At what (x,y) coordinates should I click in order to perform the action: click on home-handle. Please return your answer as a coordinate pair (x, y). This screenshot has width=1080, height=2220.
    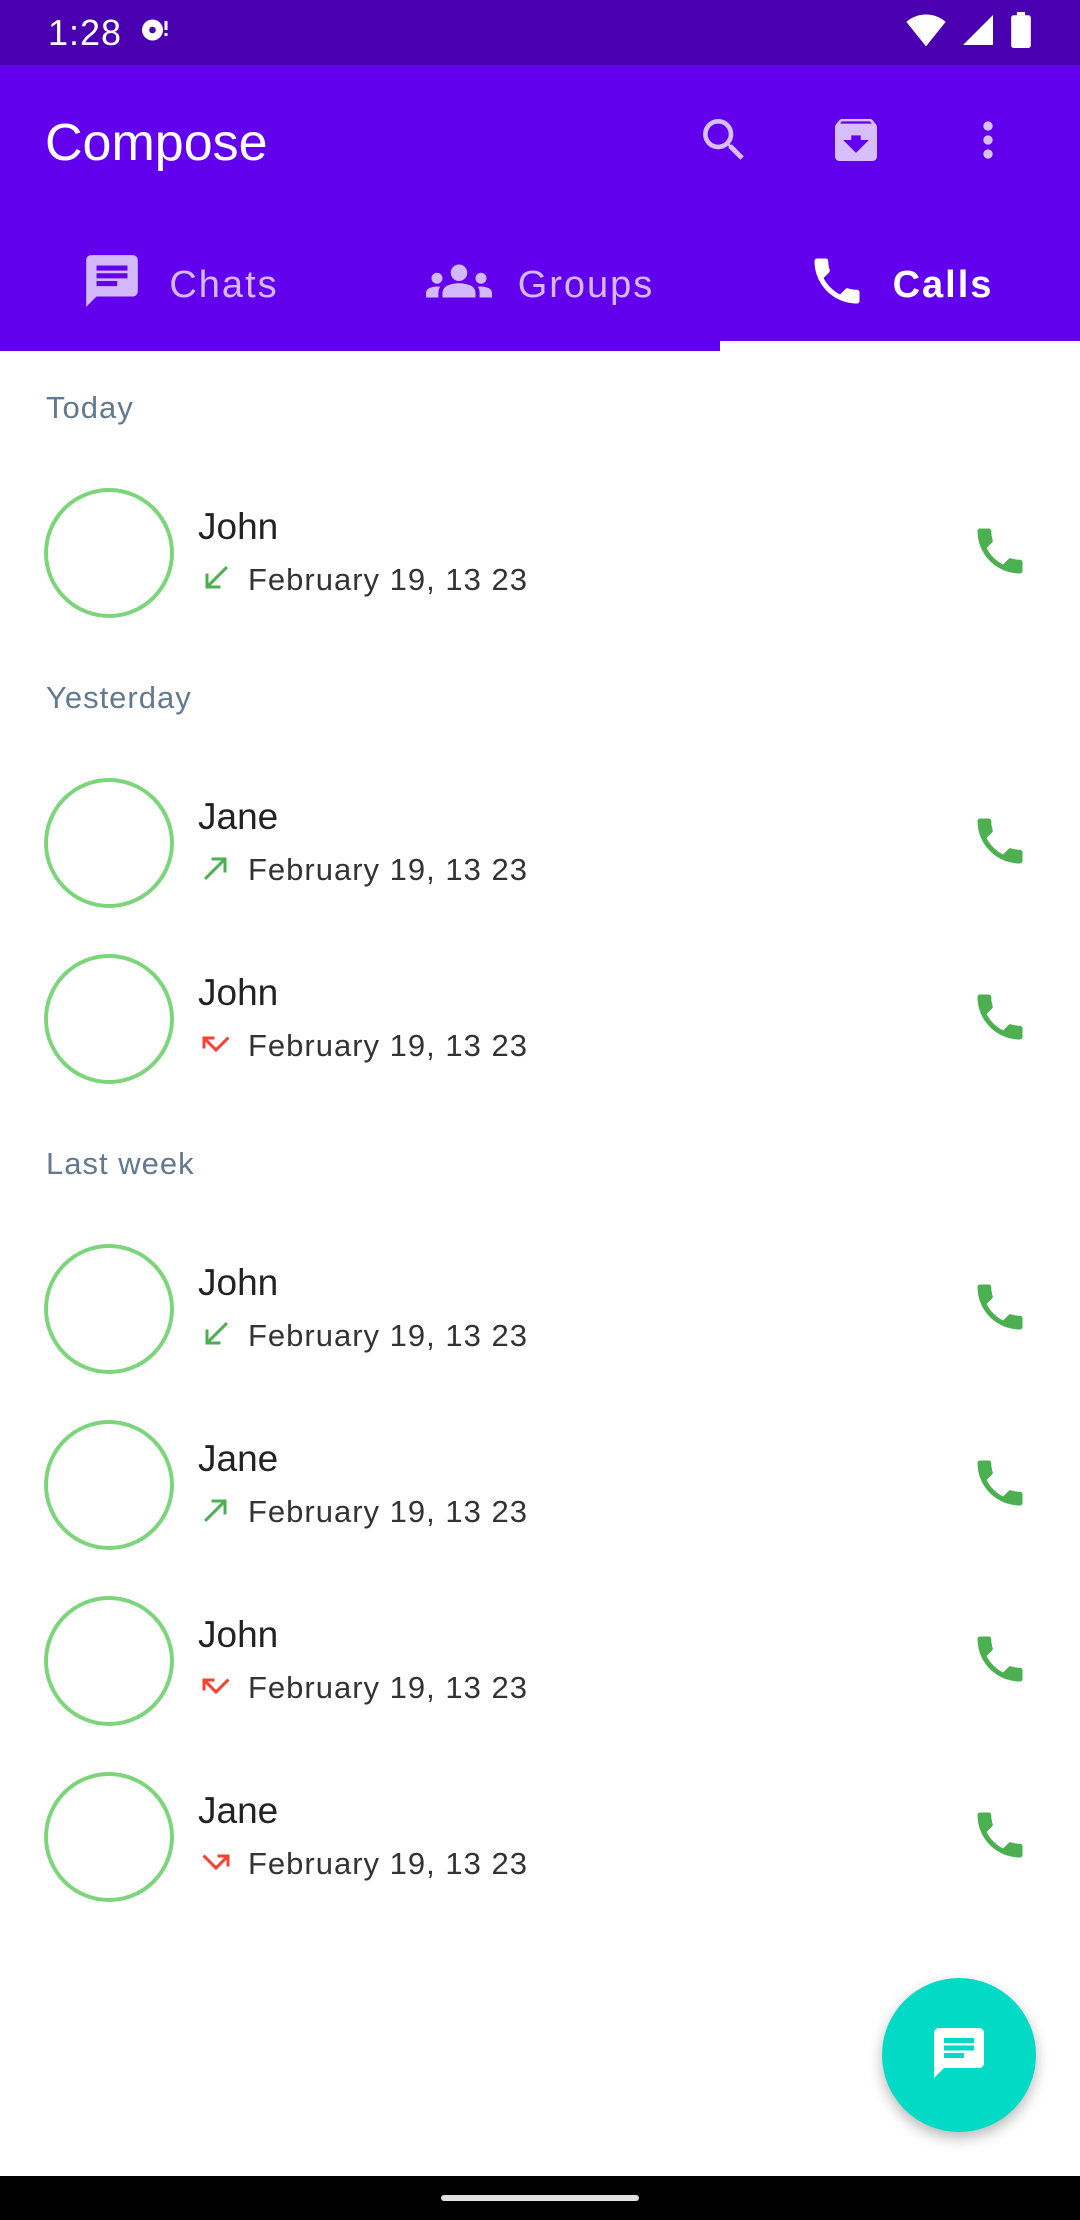
    Looking at the image, I should click on (540, 2198).